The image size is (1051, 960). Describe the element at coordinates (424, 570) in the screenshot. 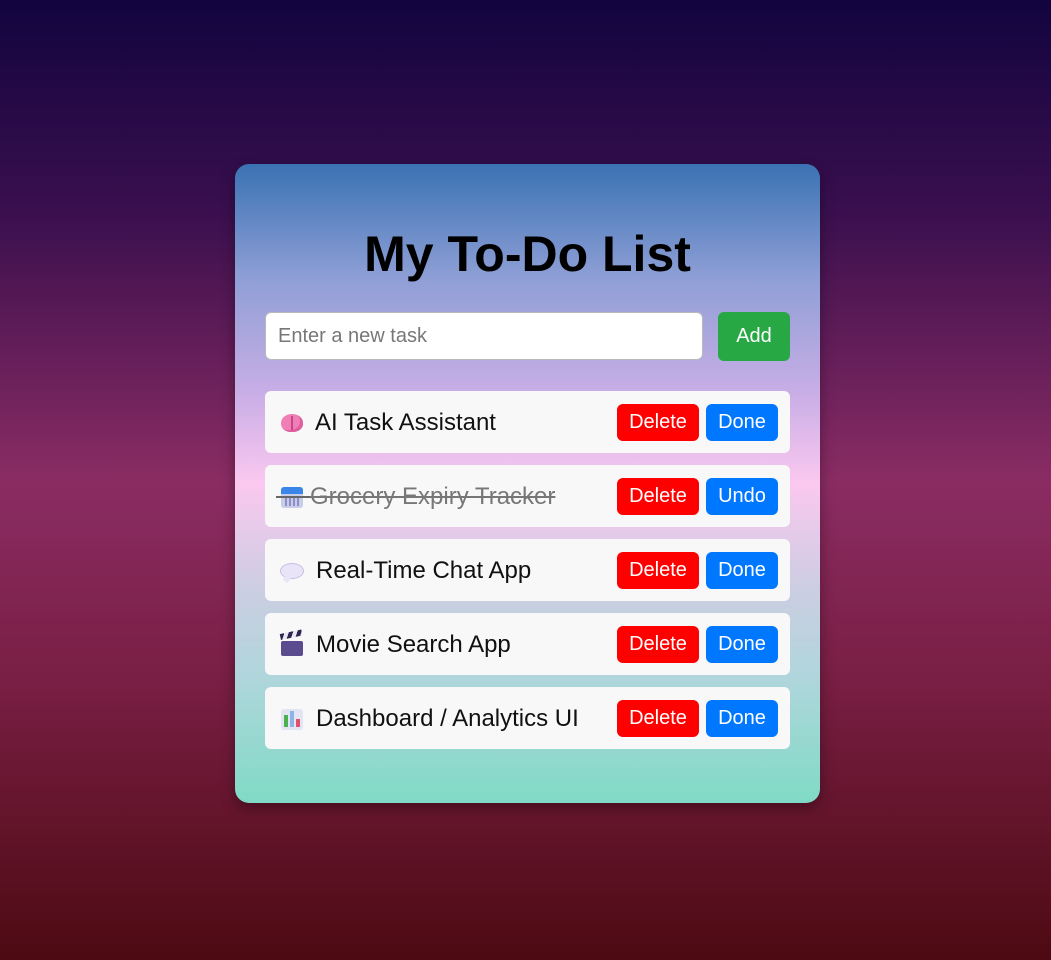

I see `task-label: Real-Time Chat App` at that location.